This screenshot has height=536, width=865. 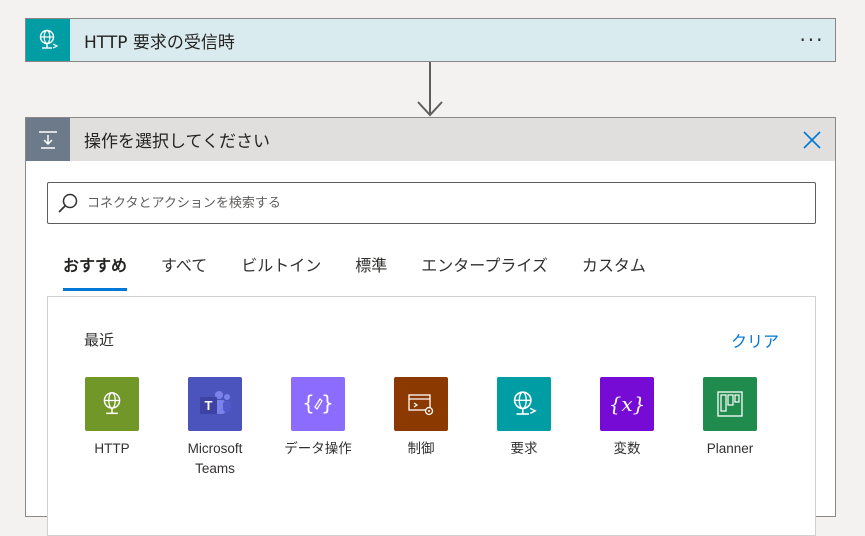 I want to click on tab-recommended: おすすめ, so click(x=95, y=268).